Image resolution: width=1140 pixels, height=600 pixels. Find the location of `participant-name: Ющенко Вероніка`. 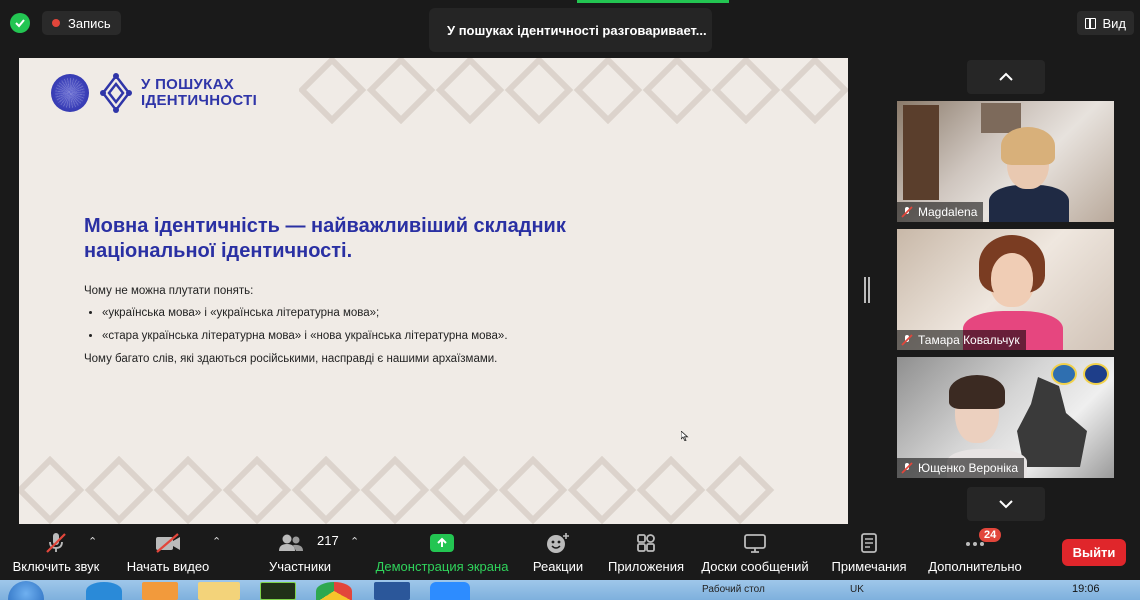

participant-name: Ющенко Вероніка is located at coordinates (968, 468).